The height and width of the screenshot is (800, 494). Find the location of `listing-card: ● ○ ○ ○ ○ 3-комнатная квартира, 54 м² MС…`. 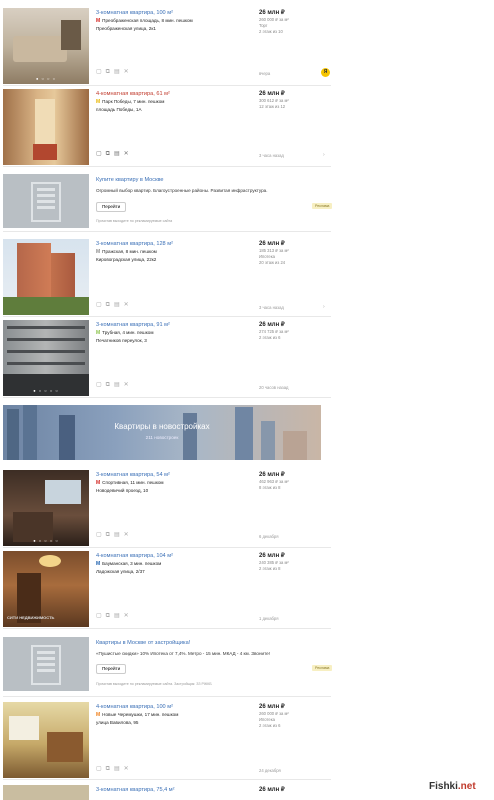

listing-card: ● ○ ○ ○ ○ 3-комнатная квартира, 54 м² MС… is located at coordinates (167, 508).